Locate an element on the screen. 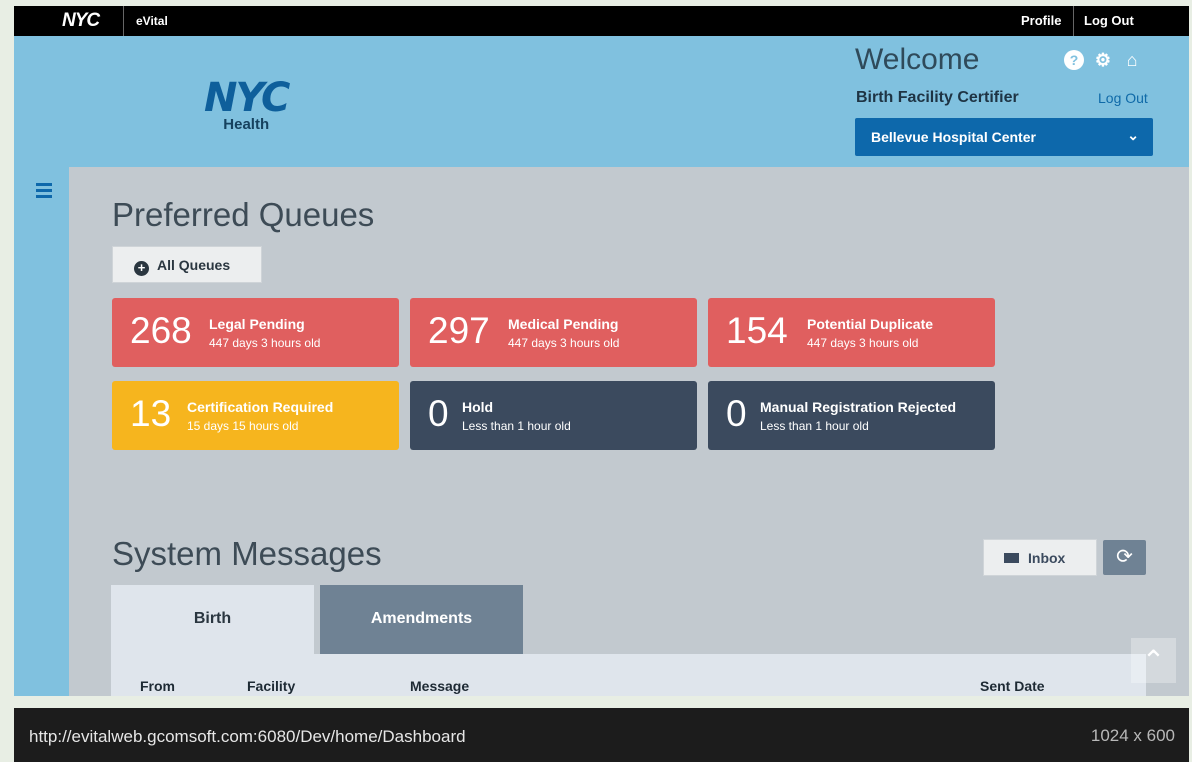 The width and height of the screenshot is (1192, 762). queue-label: Hold is located at coordinates (478, 407).